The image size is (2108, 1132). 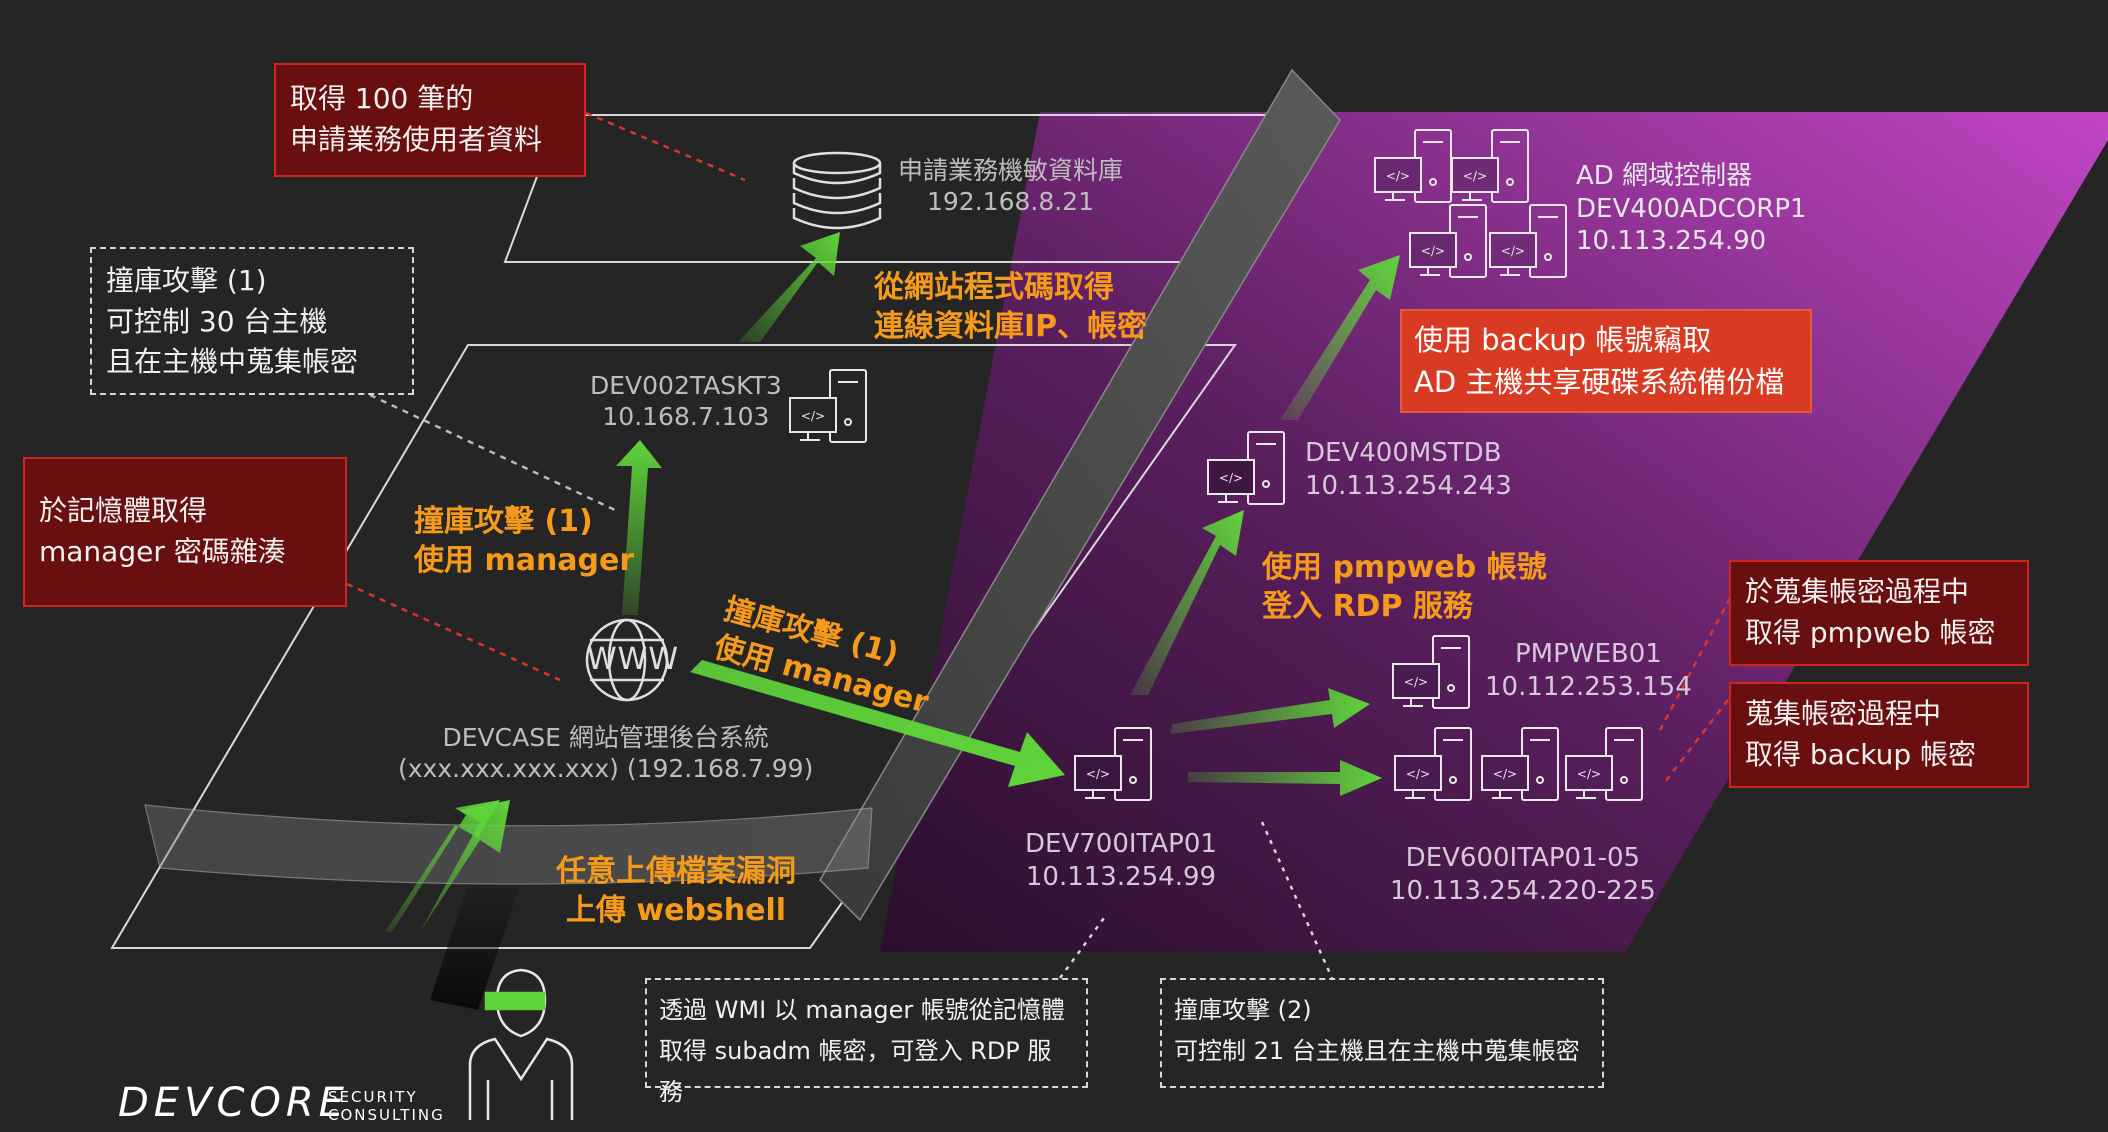 What do you see at coordinates (232, 362) in the screenshot?
I see `callout-stuffing1-line3: 且在主機中蒐集帳密` at bounding box center [232, 362].